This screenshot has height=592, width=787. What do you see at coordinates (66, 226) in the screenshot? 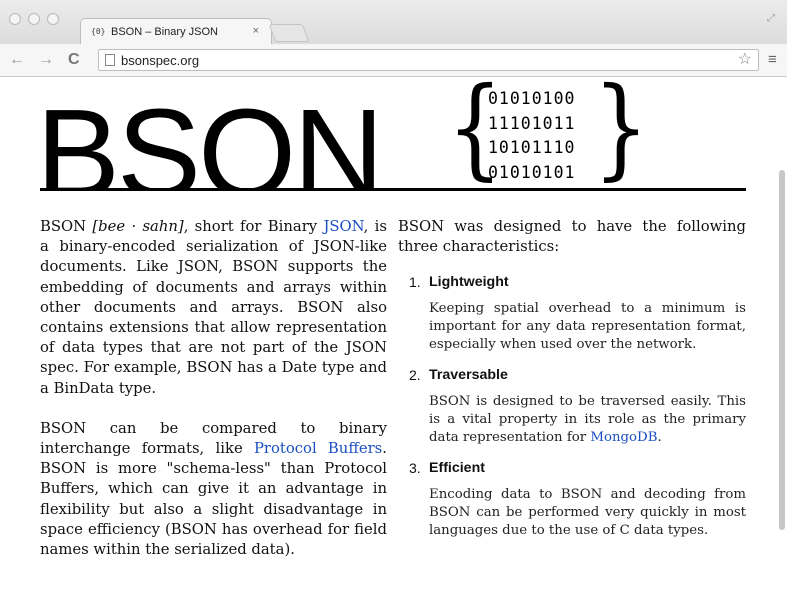
I see `text: BSON` at bounding box center [66, 226].